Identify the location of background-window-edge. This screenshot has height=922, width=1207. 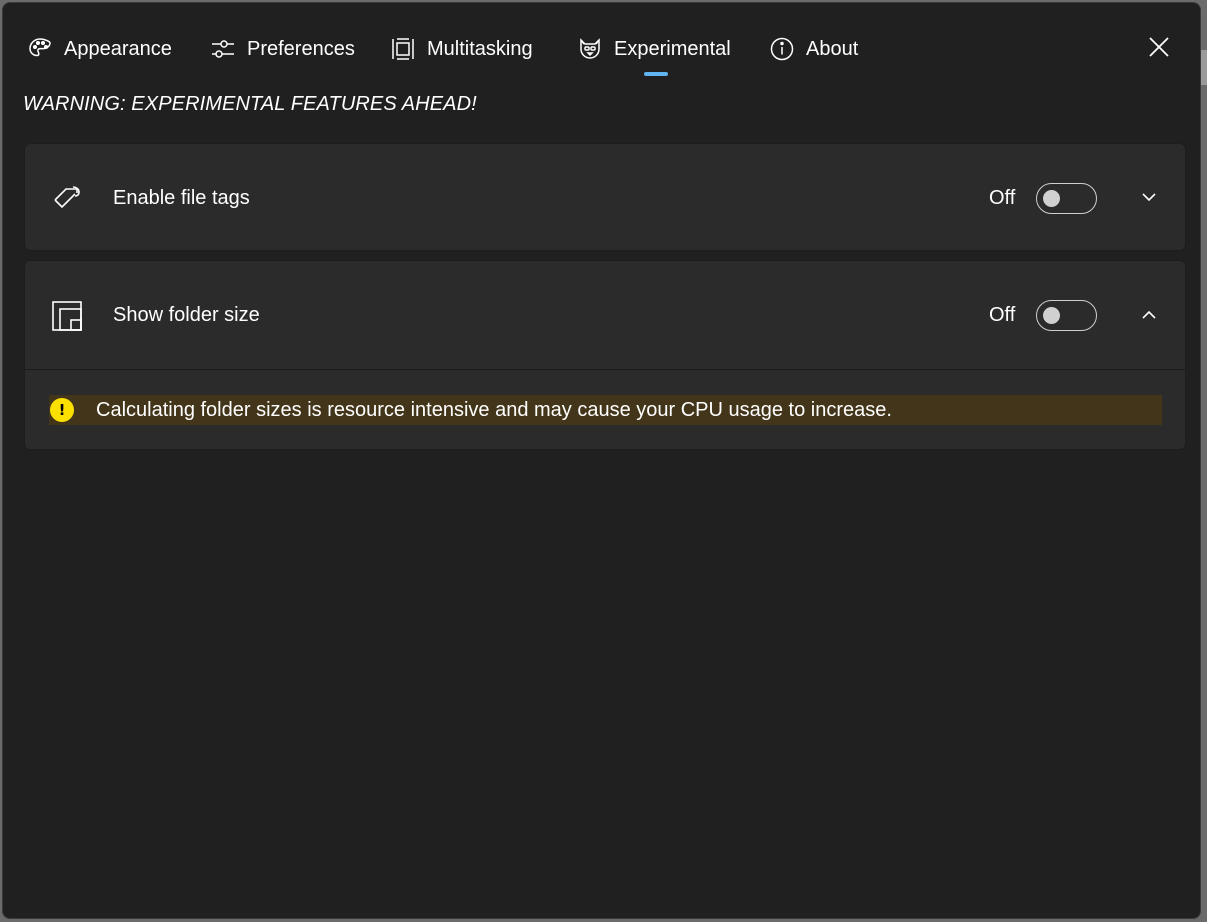
(1204, 67).